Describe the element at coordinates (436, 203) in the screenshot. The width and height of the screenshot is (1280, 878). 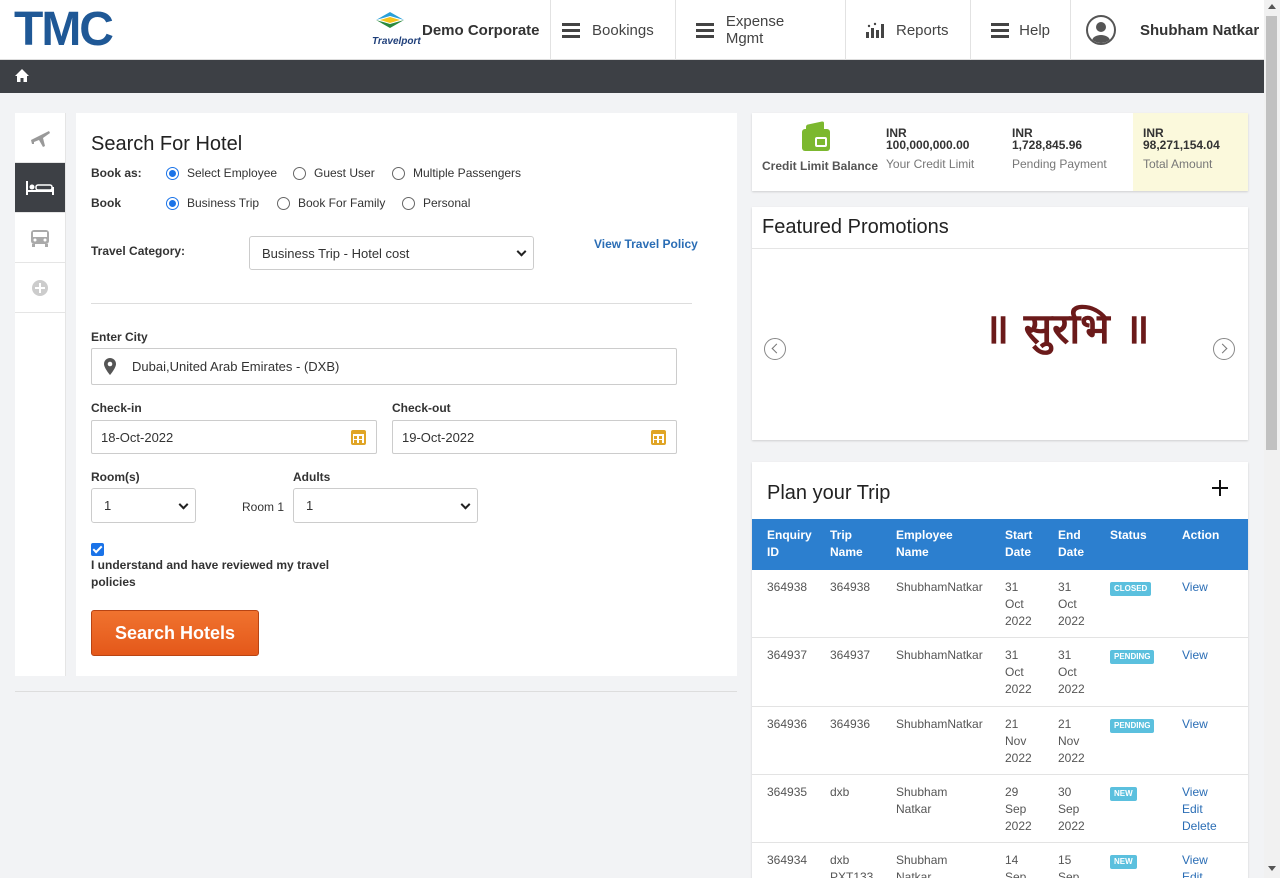
I see `radio-personal: Personal` at that location.